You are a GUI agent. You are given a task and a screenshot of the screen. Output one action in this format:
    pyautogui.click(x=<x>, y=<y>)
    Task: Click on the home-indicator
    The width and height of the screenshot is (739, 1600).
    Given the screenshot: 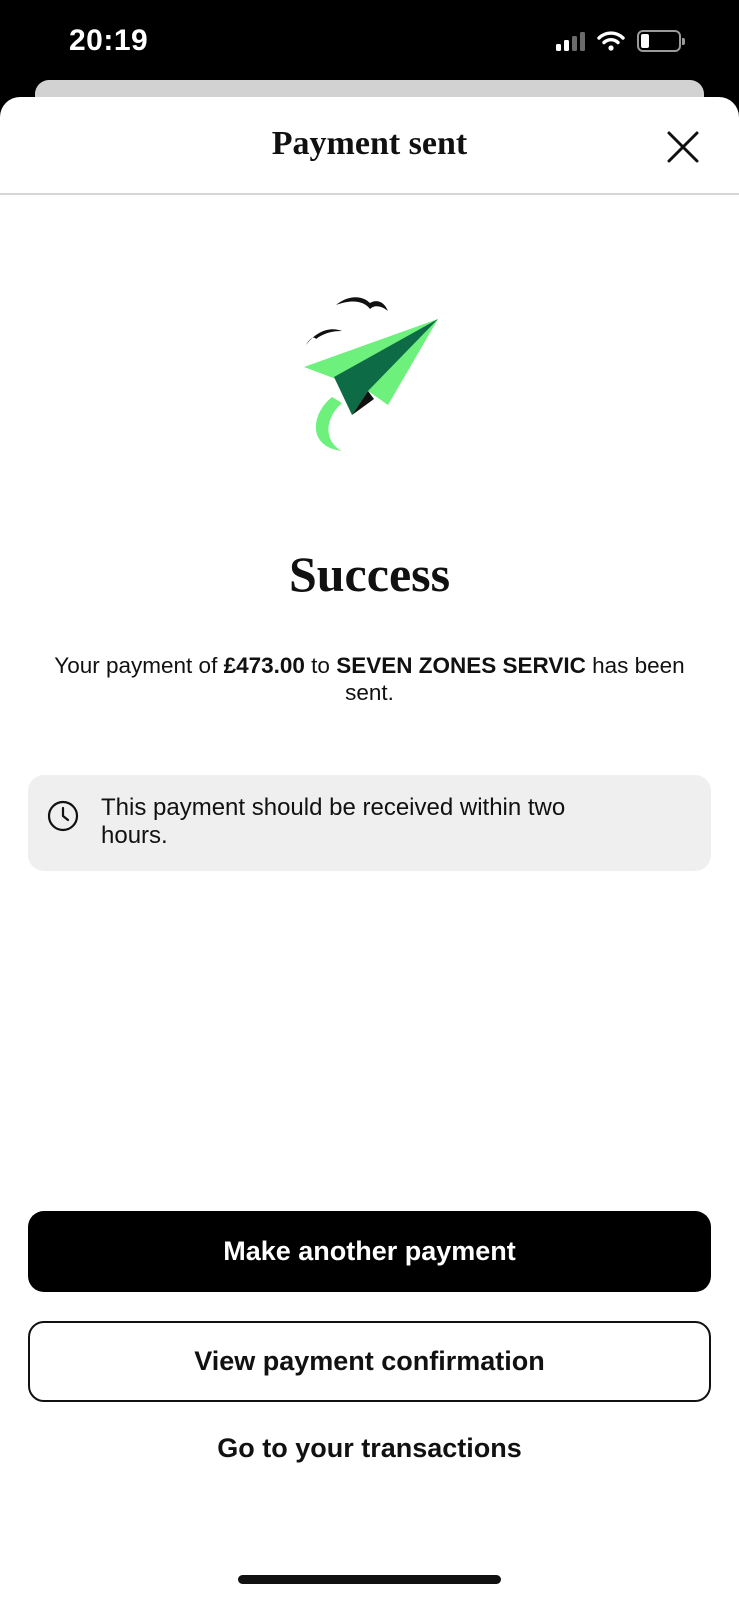 What is the action you would take?
    pyautogui.click(x=369, y=1579)
    